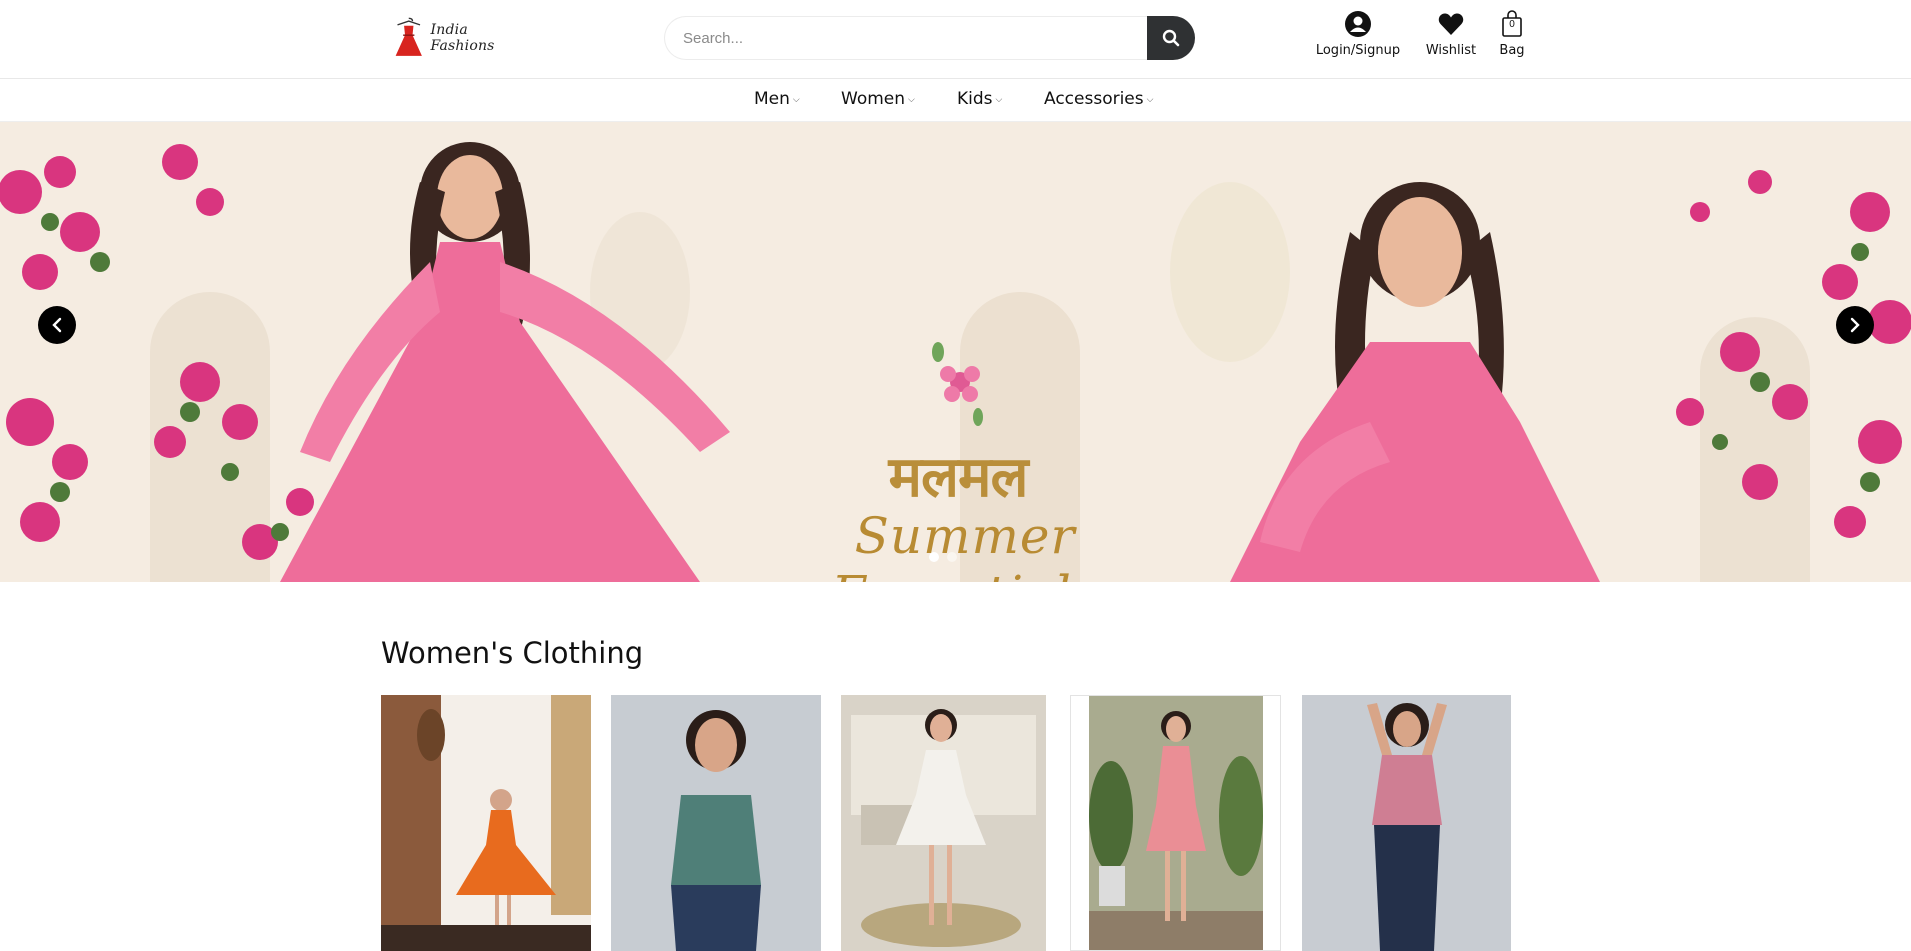  I want to click on nav-item-men: Men ⌵, so click(777, 99).